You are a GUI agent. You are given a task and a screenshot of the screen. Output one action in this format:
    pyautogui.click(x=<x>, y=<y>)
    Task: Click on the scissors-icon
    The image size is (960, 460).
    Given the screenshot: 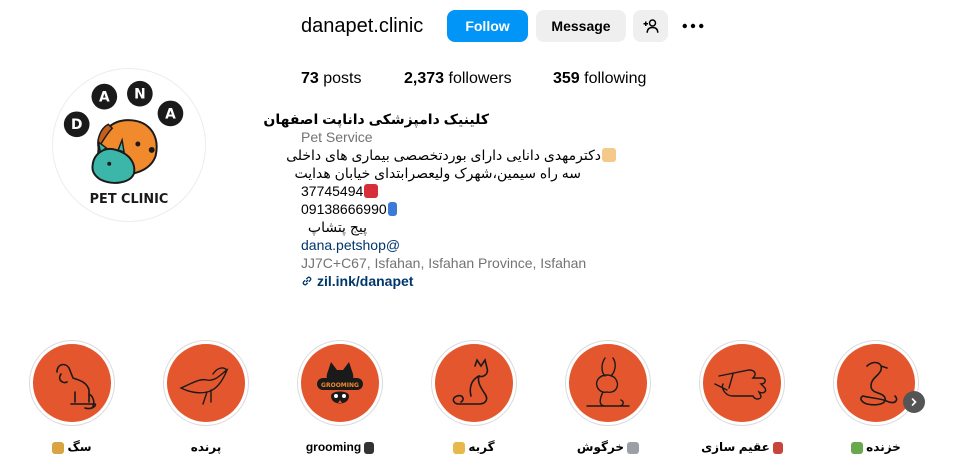 What is the action you would take?
    pyautogui.click(x=369, y=447)
    